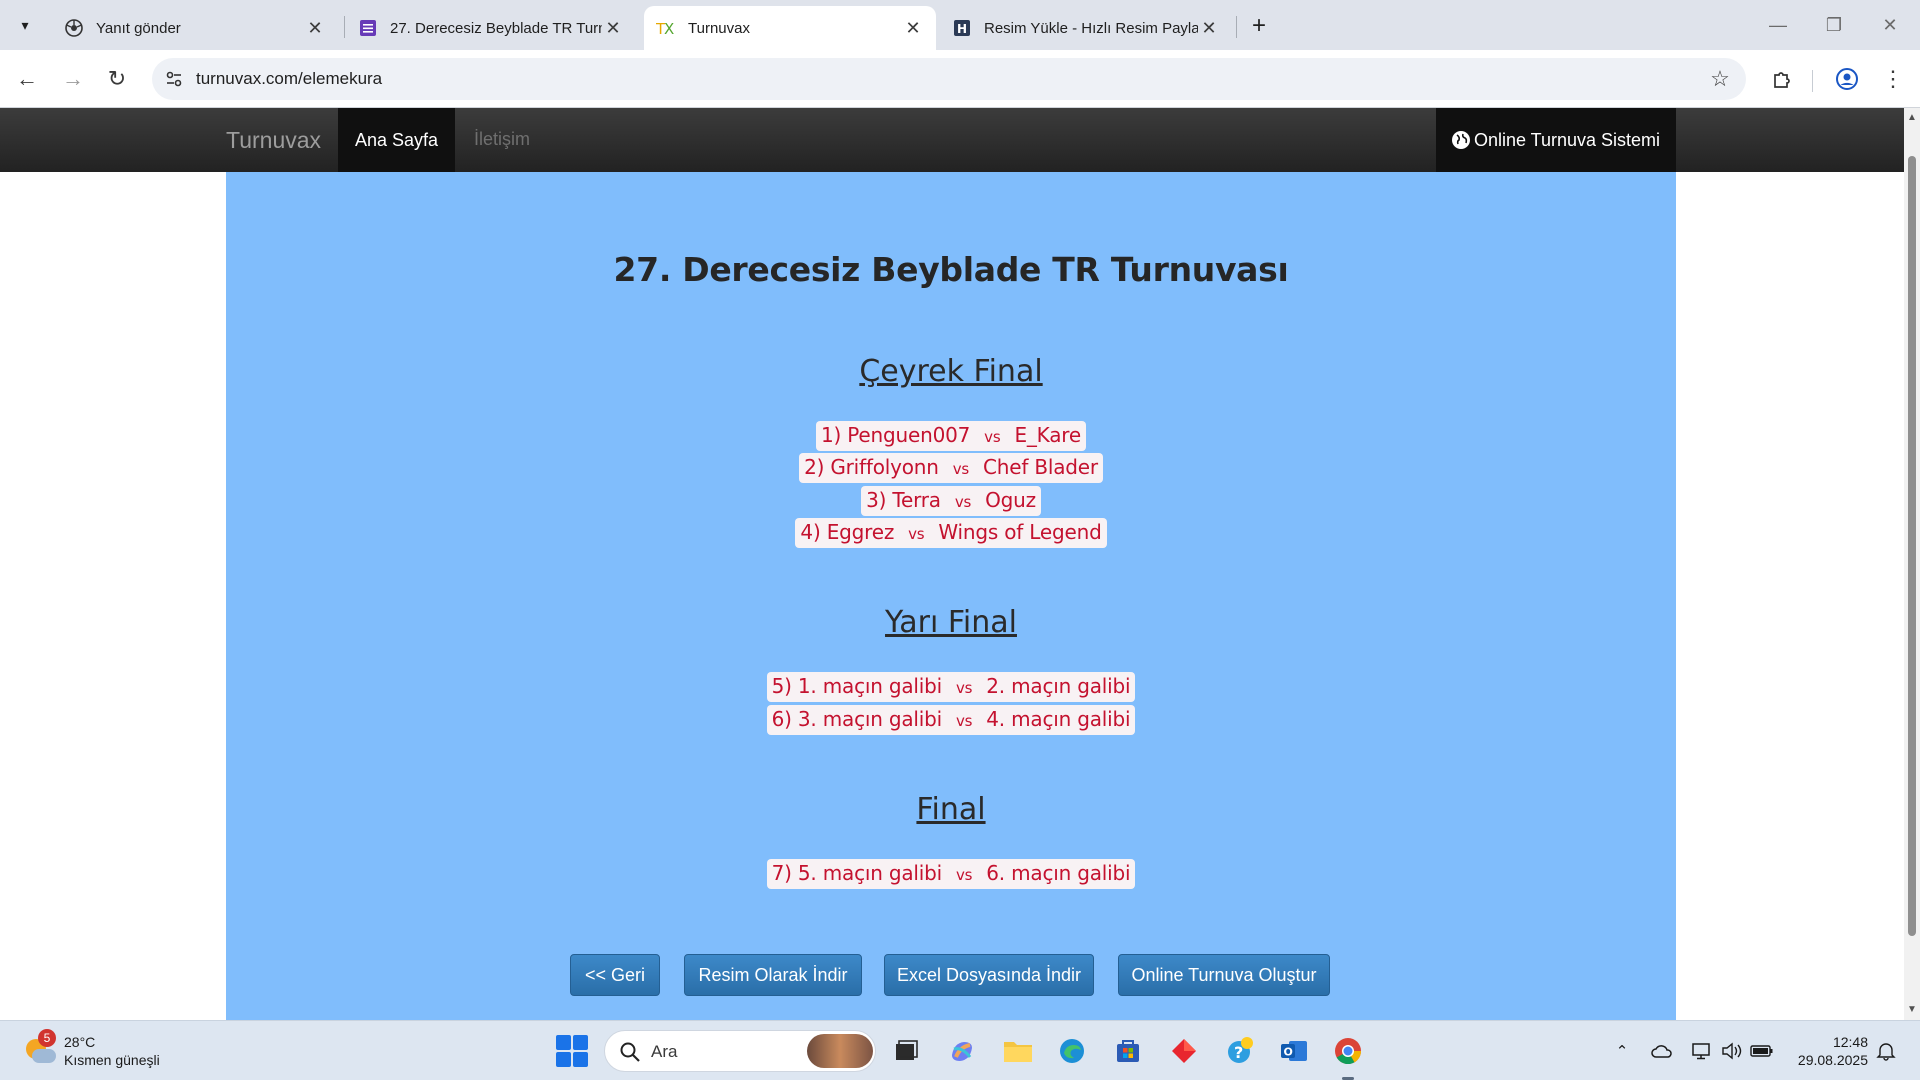  What do you see at coordinates (1086, 28) in the screenshot?
I see `tab-resim-yukle: H Resim Yükle - Hızlı Resim Paylaşım ✕` at bounding box center [1086, 28].